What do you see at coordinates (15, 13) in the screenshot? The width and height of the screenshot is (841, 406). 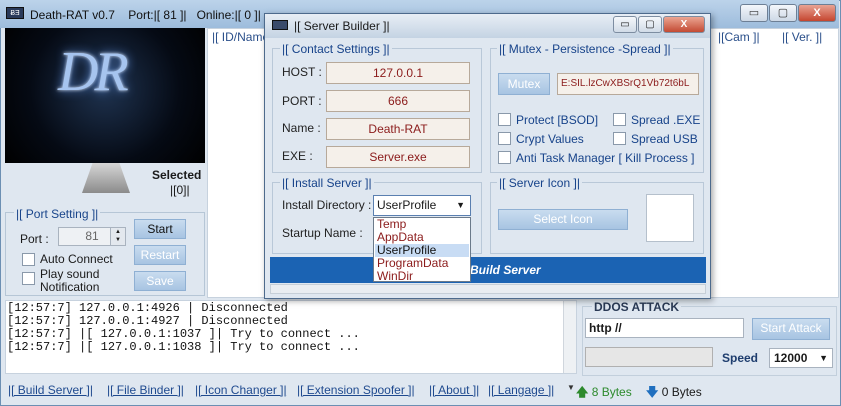 I see `app-icon: ɃƎ` at bounding box center [15, 13].